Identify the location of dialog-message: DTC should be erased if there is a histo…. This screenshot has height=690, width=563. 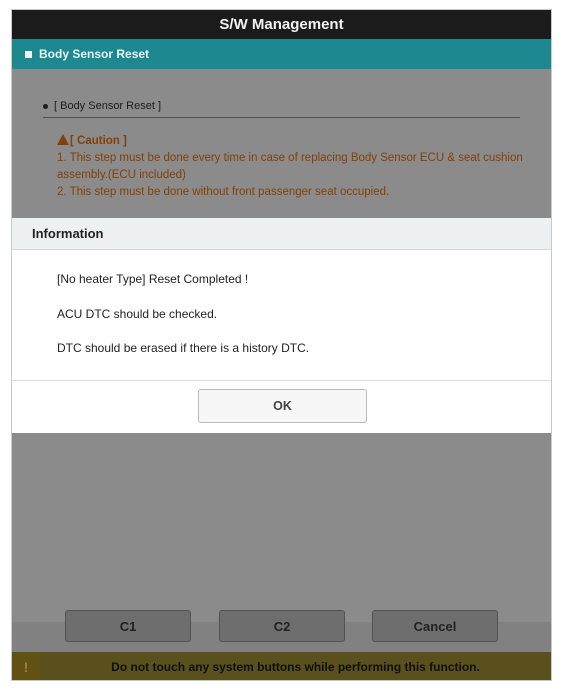
(183, 348).